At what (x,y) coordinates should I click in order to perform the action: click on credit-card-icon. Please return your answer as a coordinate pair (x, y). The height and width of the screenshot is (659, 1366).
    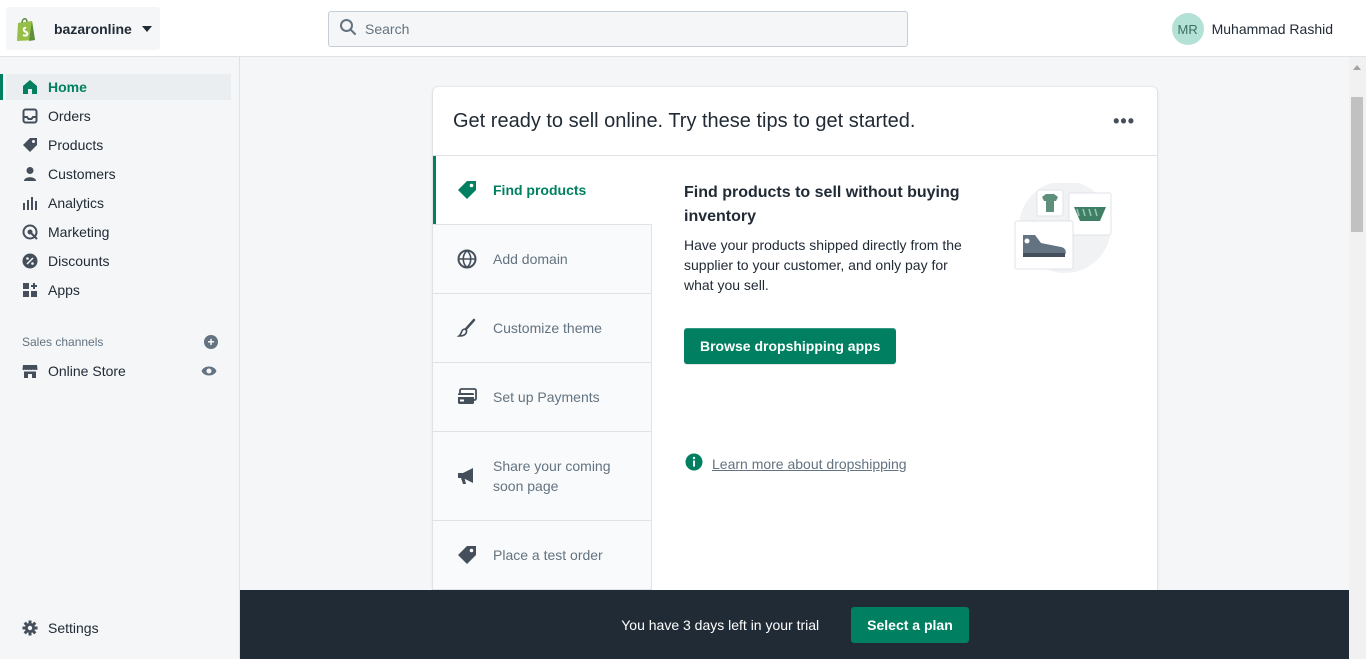
    Looking at the image, I should click on (467, 397).